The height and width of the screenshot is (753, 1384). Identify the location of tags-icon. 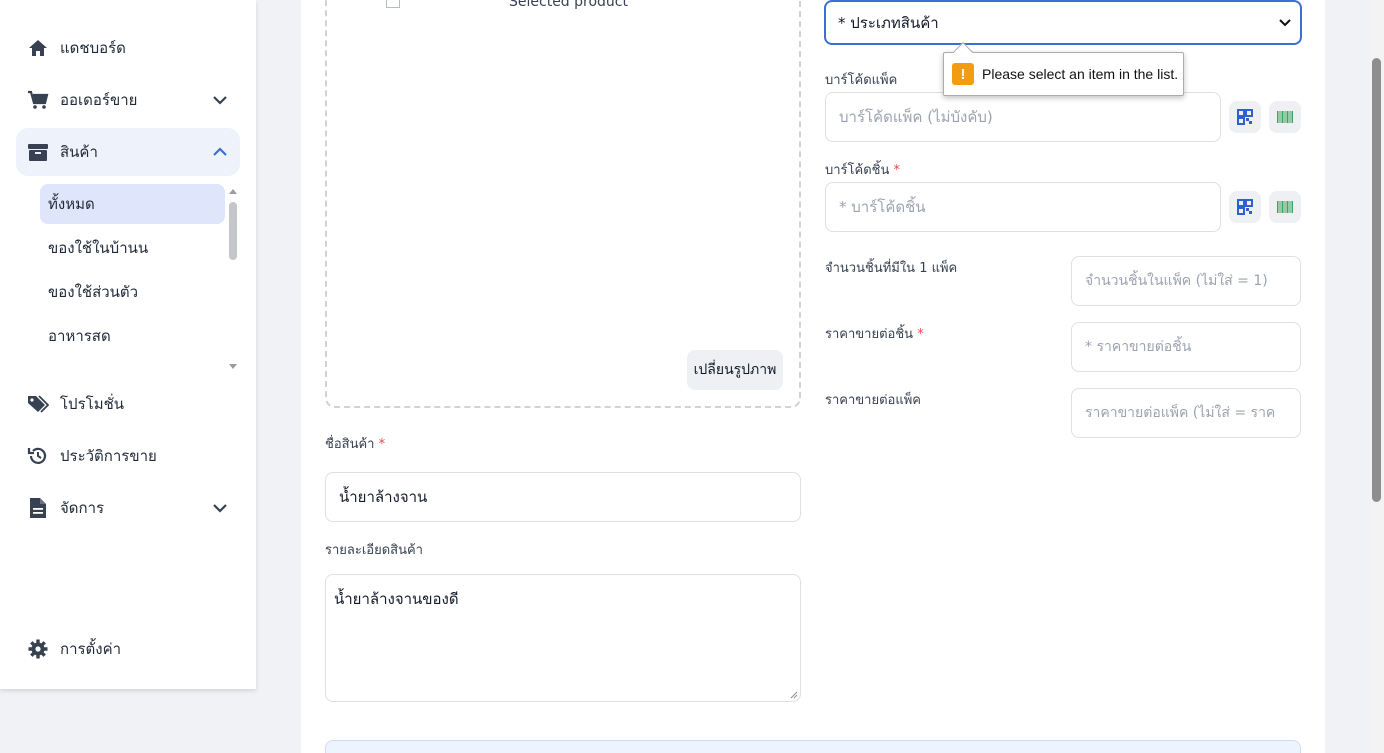
(38, 404).